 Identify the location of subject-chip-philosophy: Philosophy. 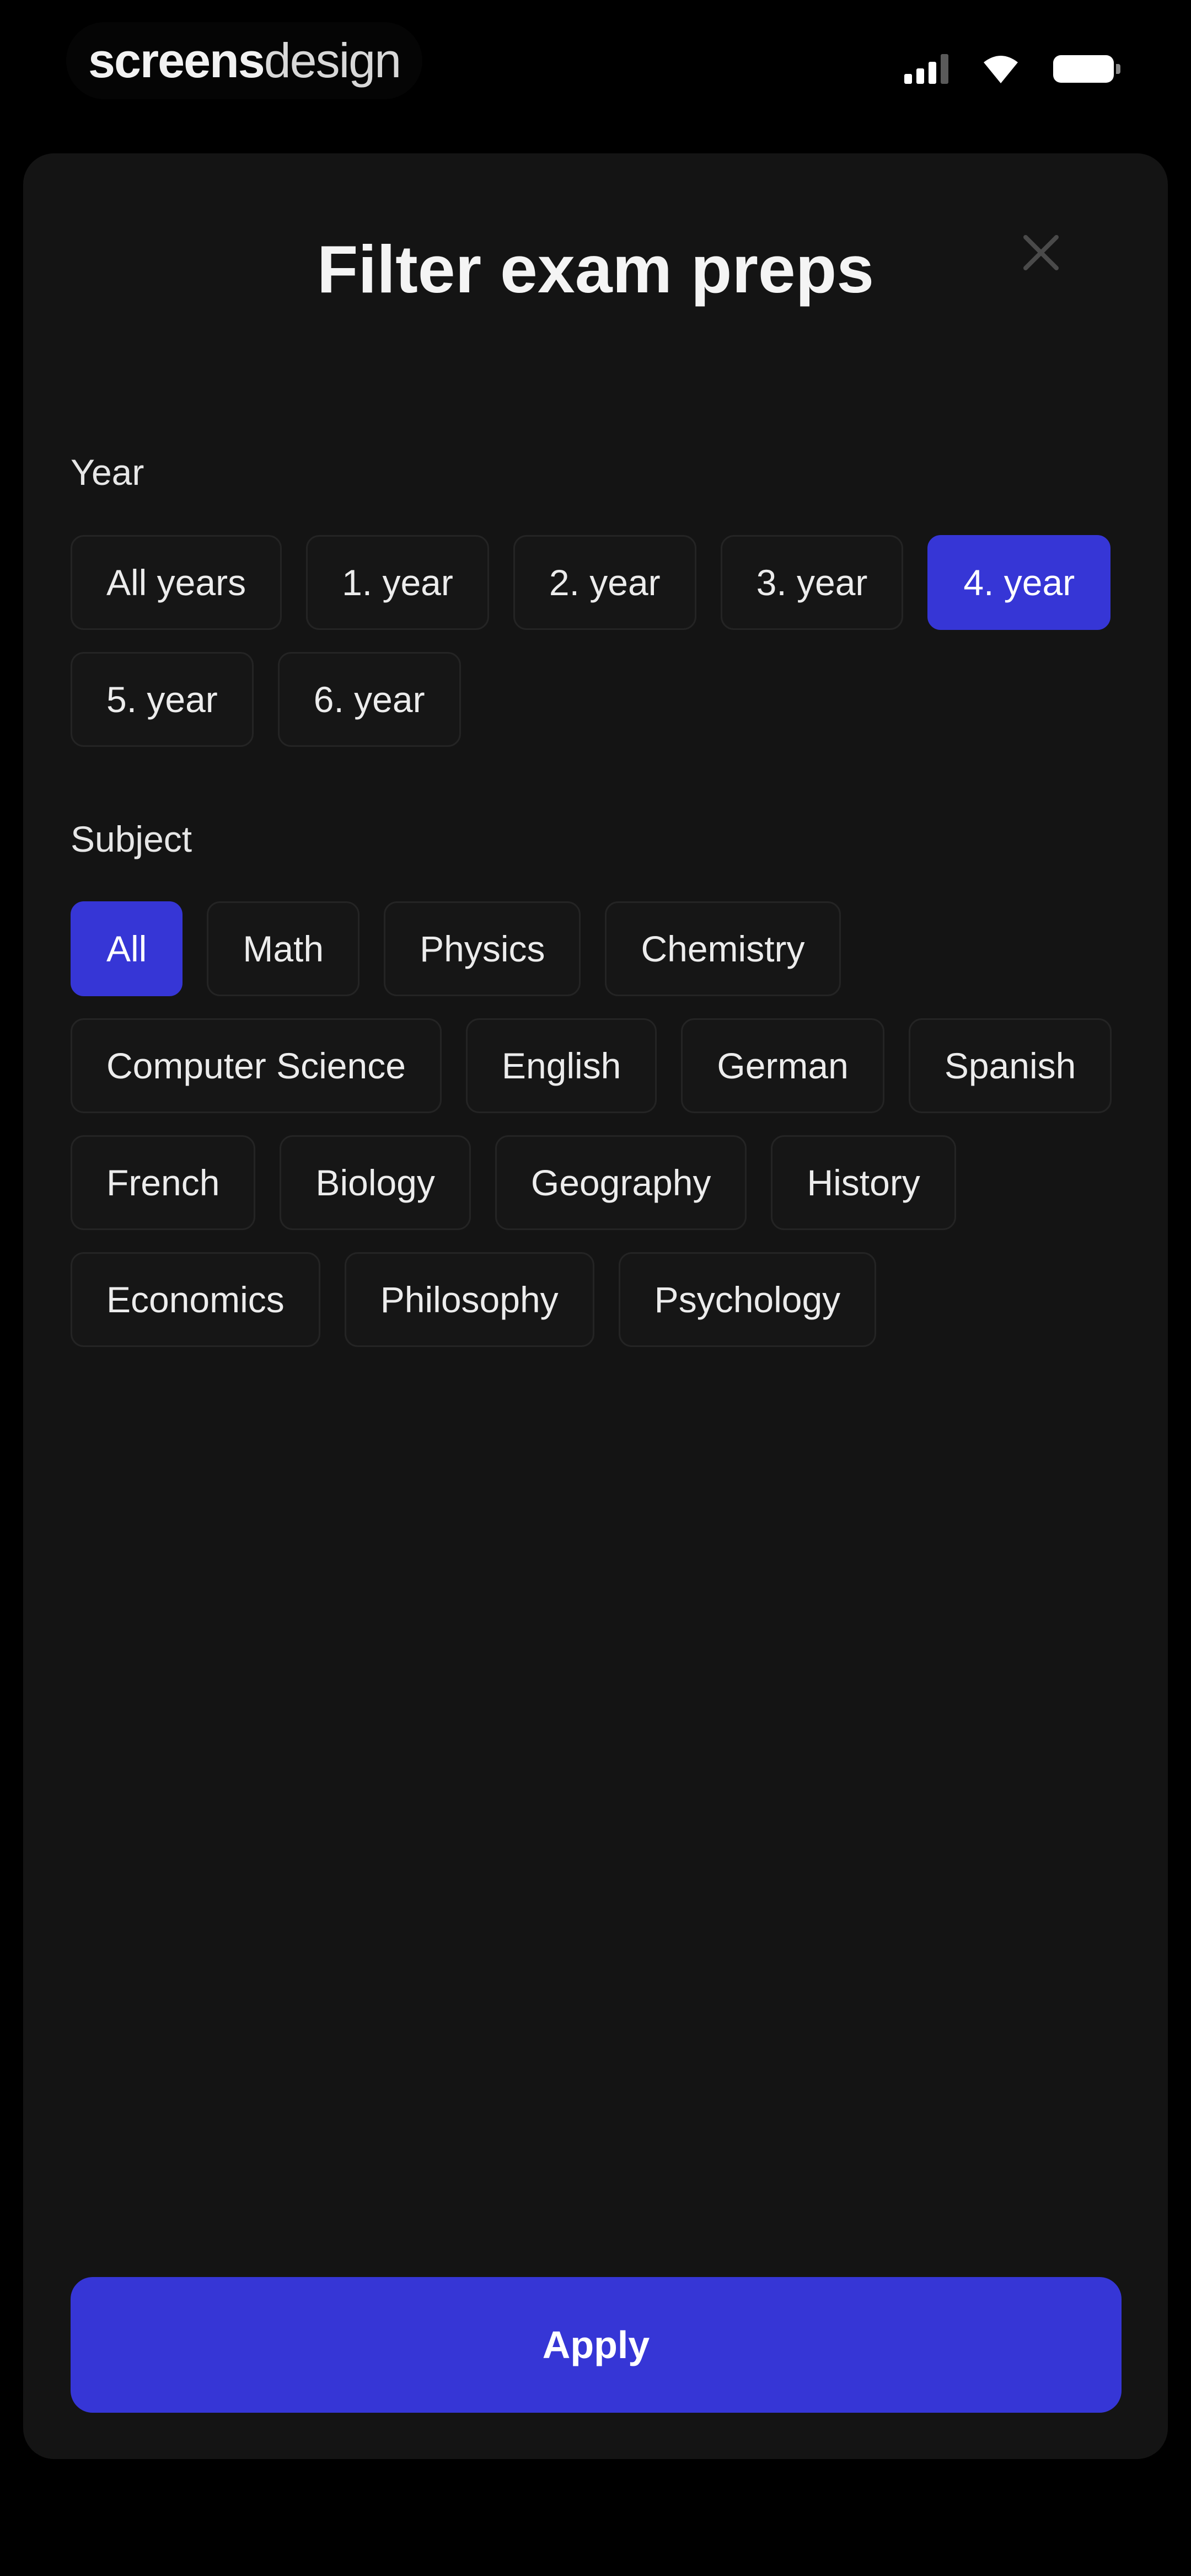
(469, 1299).